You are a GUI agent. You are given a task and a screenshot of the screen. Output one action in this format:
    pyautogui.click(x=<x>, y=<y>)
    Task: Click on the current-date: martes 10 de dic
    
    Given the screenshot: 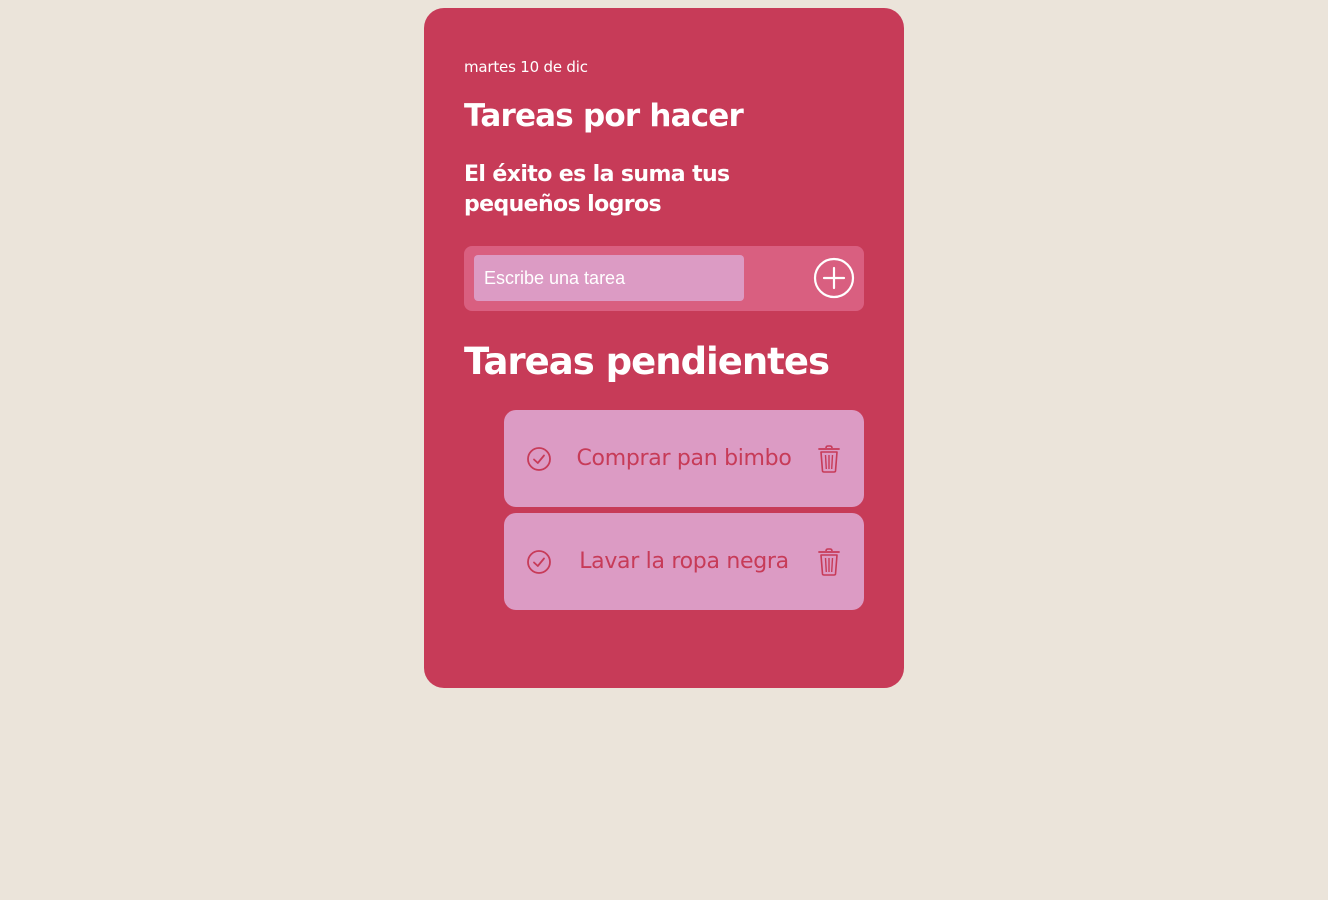 What is the action you would take?
    pyautogui.click(x=526, y=67)
    